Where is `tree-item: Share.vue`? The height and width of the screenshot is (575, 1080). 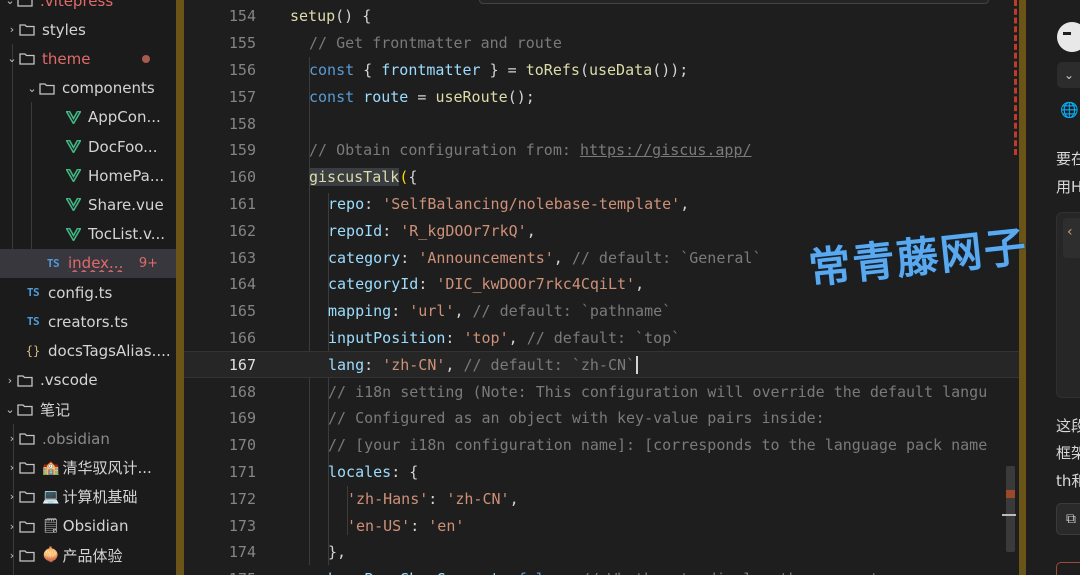 tree-item: Share.vue is located at coordinates (88, 204).